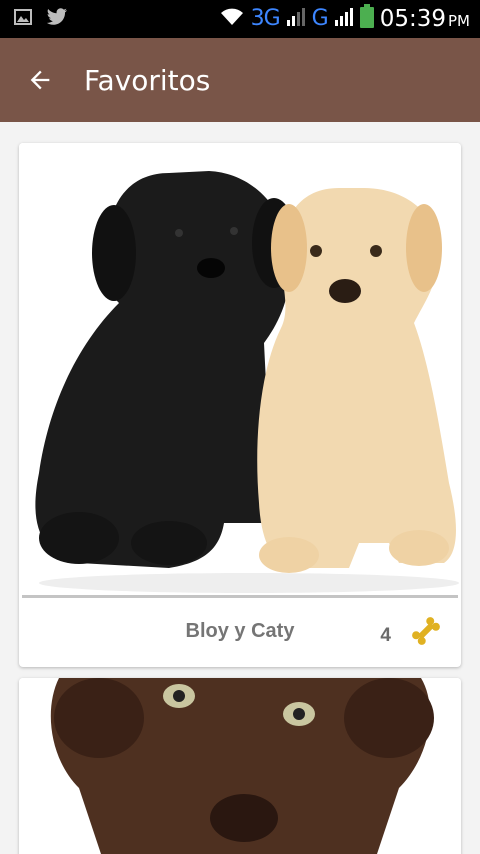  Describe the element at coordinates (57, 19) in the screenshot. I see `twitter-icon` at that location.